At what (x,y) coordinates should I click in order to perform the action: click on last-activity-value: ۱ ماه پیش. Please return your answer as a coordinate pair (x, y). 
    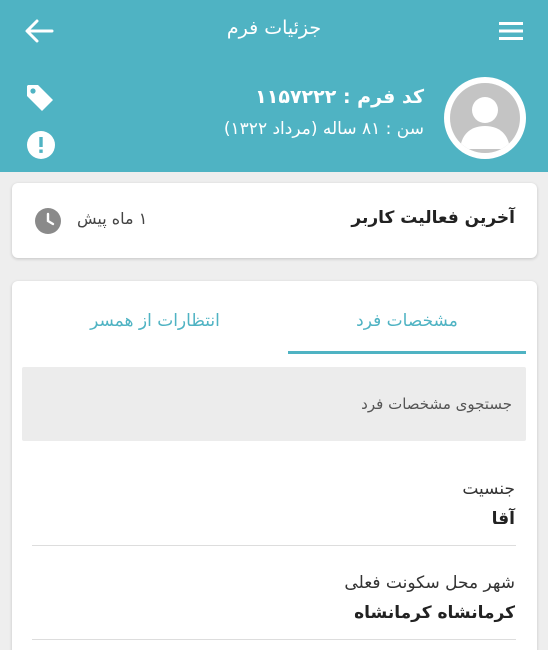
    Looking at the image, I should click on (112, 218).